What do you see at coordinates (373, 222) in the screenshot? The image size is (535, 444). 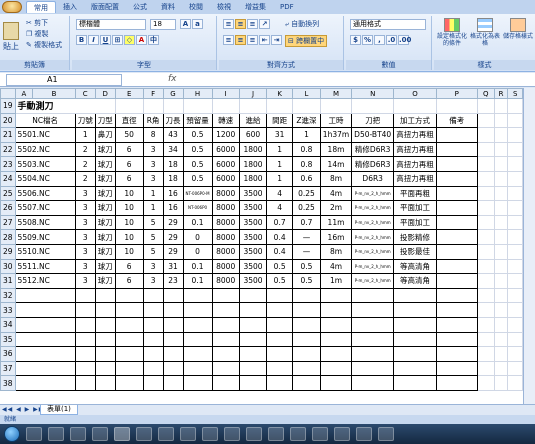 I see `table-cell: P-m_nv_2_h_hmm` at bounding box center [373, 222].